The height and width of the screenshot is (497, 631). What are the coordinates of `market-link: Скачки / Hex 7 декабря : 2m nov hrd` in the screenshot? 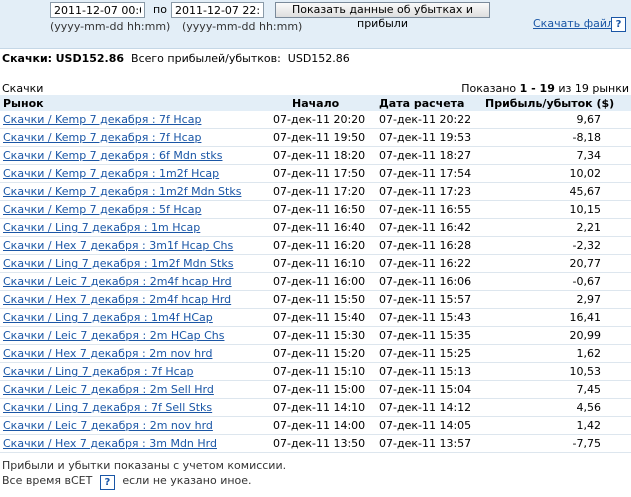 It's located at (107, 353).